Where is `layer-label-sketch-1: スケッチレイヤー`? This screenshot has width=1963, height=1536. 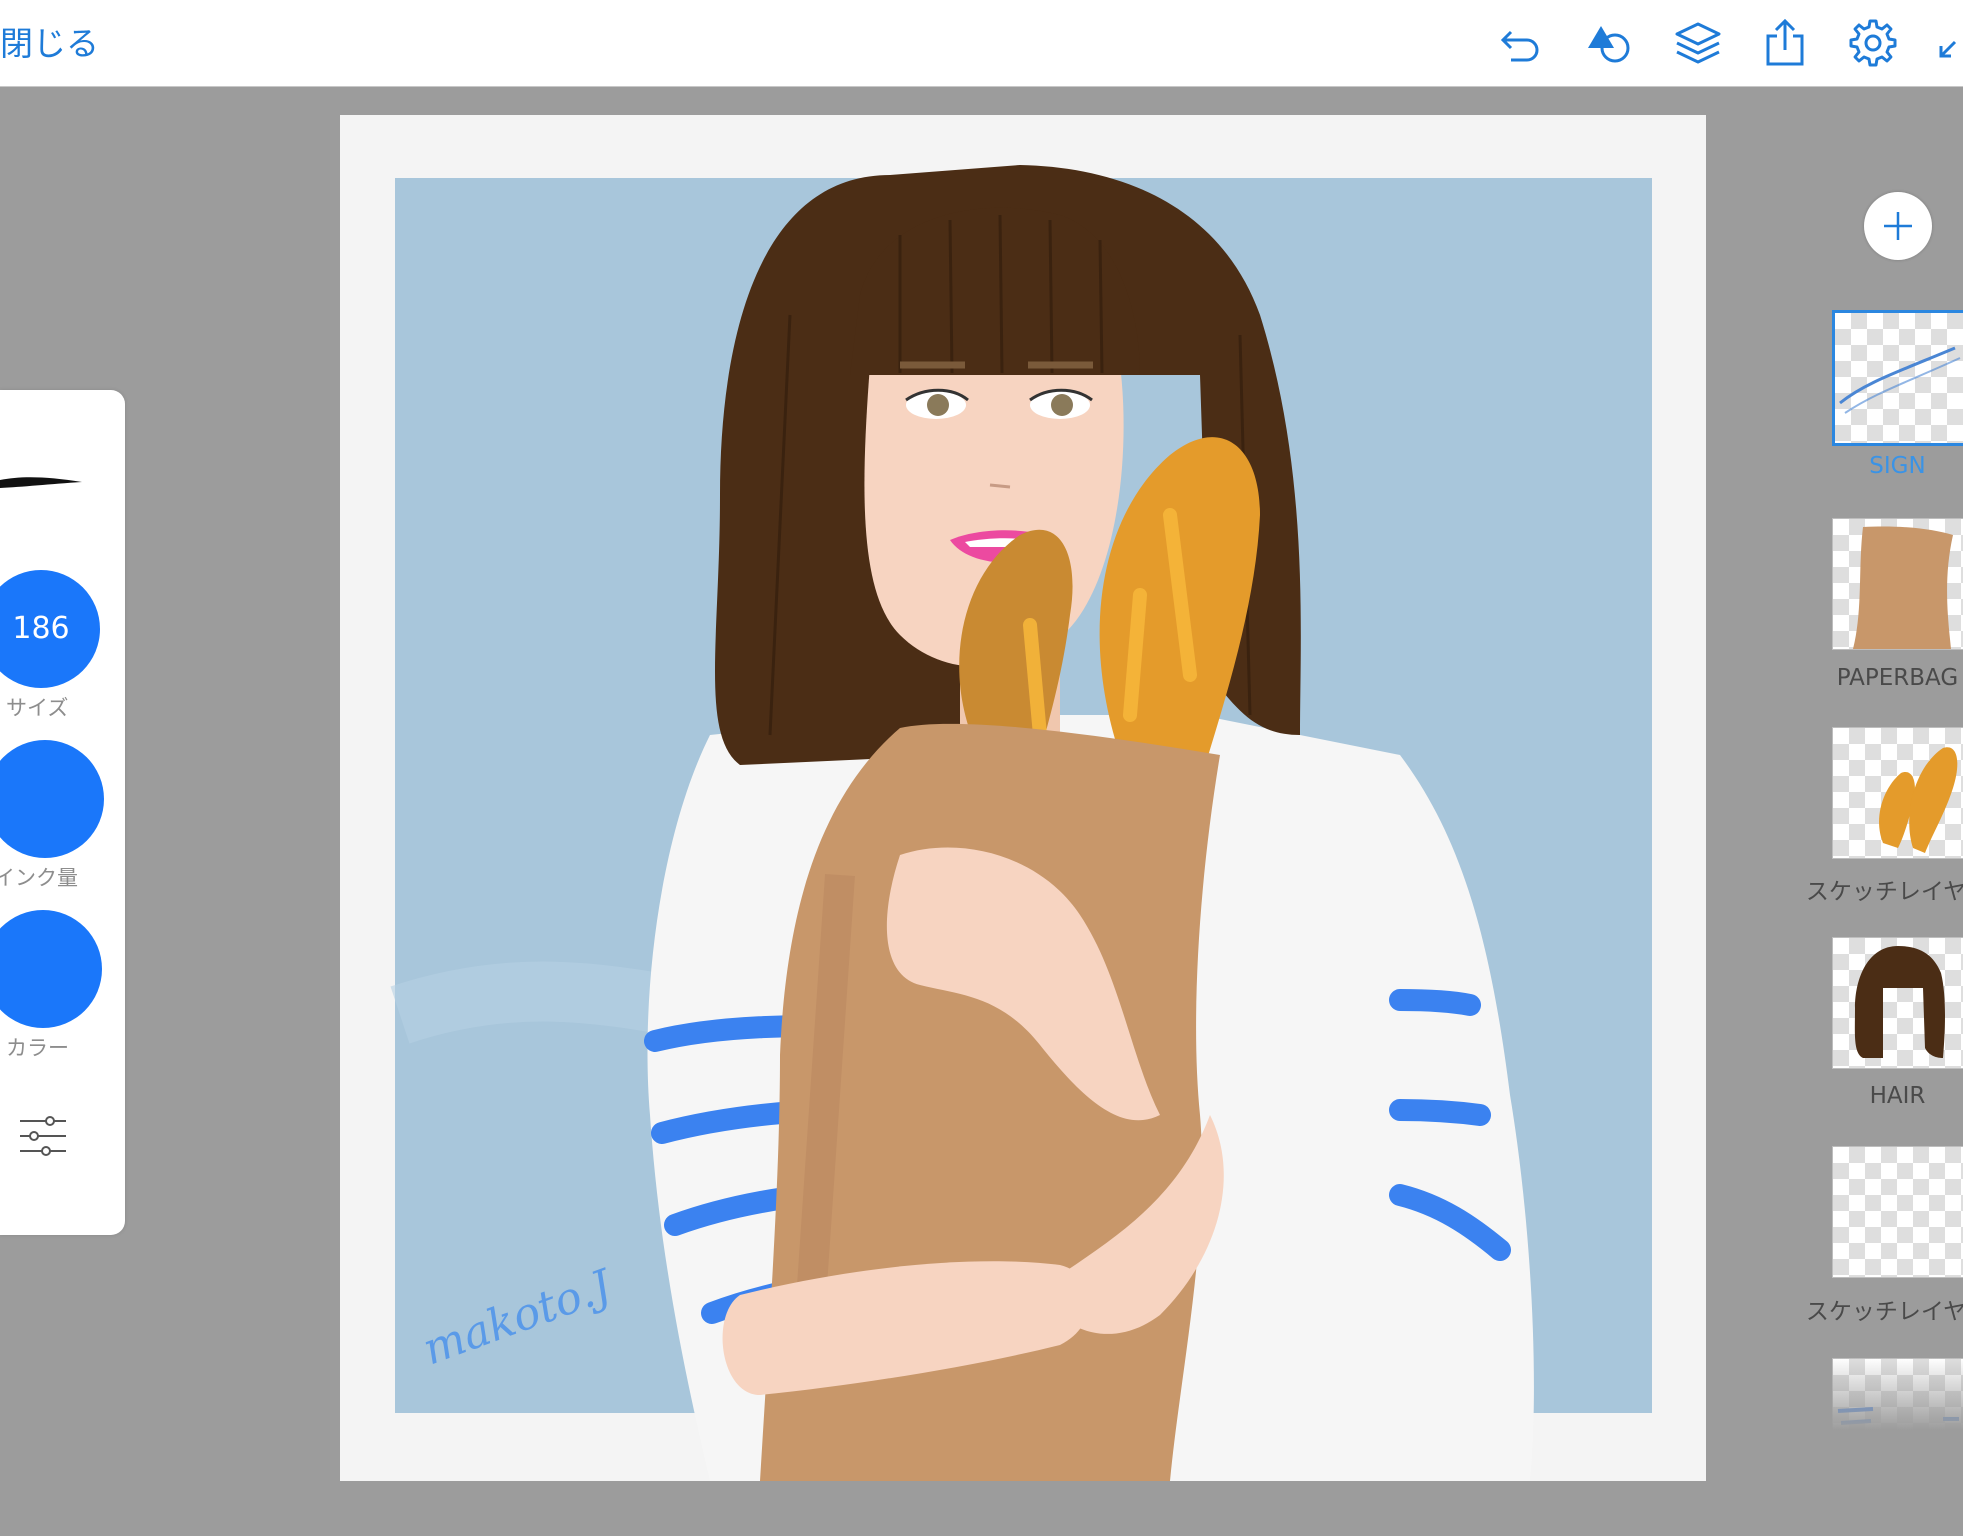
layer-label-sketch-1: スケッチレイヤー is located at coordinates (1884, 892).